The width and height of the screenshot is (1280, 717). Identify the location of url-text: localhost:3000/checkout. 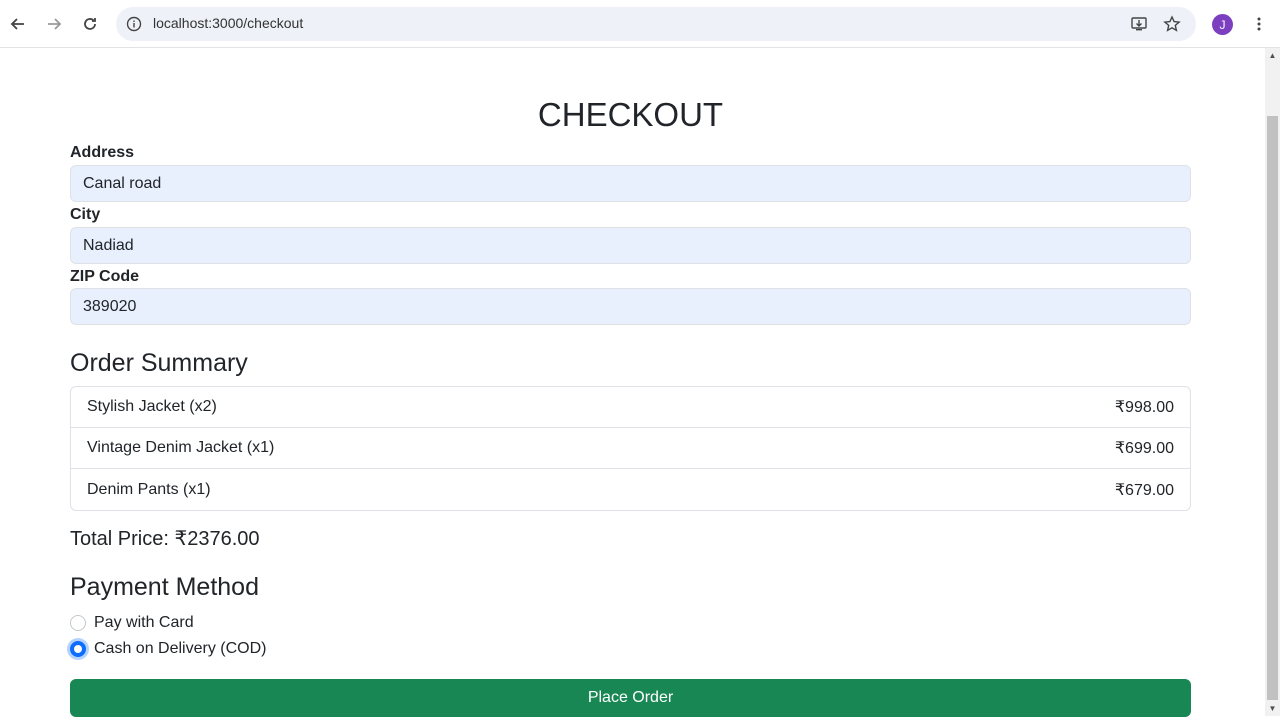
(228, 23).